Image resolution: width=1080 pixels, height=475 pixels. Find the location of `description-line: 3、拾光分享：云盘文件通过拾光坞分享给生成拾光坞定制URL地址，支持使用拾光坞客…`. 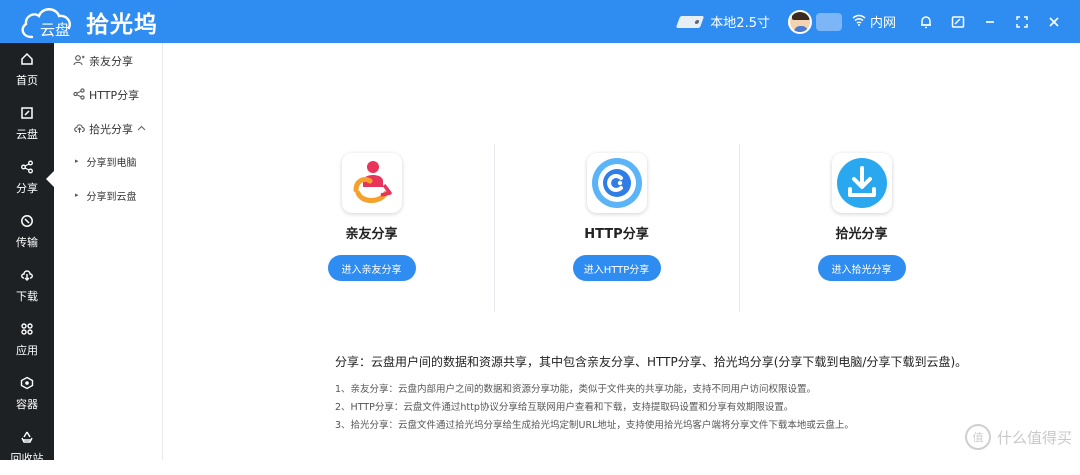

description-line: 3、拾光分享：云盘文件通过拾光坞分享给生成拾光坞定制URL地址，支持使用拾光坞客… is located at coordinates (594, 425).